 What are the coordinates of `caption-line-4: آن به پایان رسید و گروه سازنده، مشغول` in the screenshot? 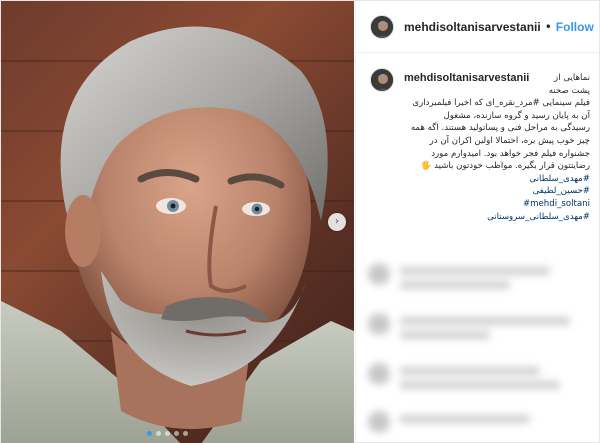 It's located at (517, 115).